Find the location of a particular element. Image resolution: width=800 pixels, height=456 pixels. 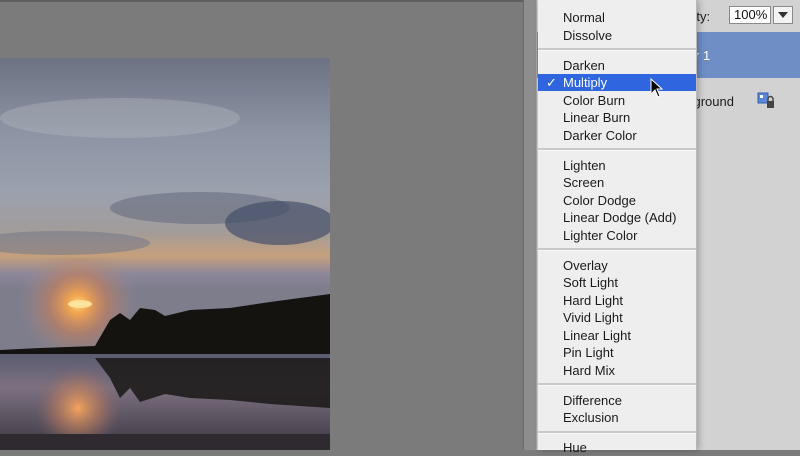

menu-item-label: Vivid Light is located at coordinates (593, 317).